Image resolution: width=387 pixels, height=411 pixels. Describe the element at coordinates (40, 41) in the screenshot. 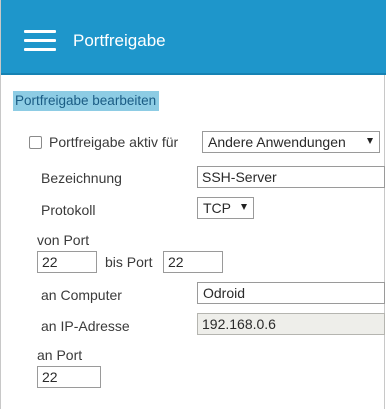

I see `hamburger-menu-icon` at that location.